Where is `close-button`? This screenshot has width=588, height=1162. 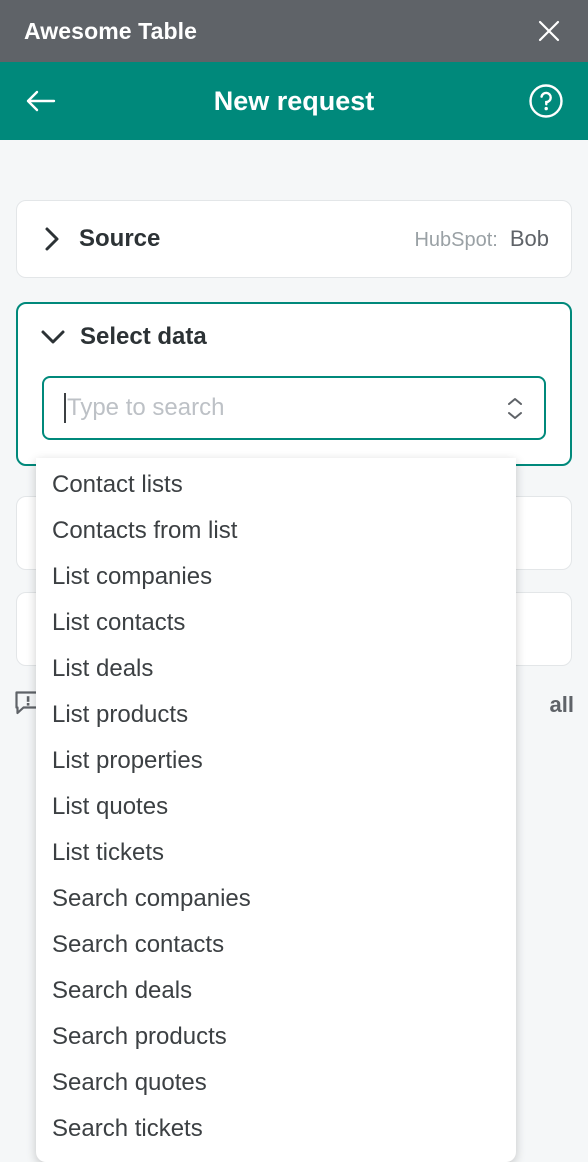 close-button is located at coordinates (549, 31).